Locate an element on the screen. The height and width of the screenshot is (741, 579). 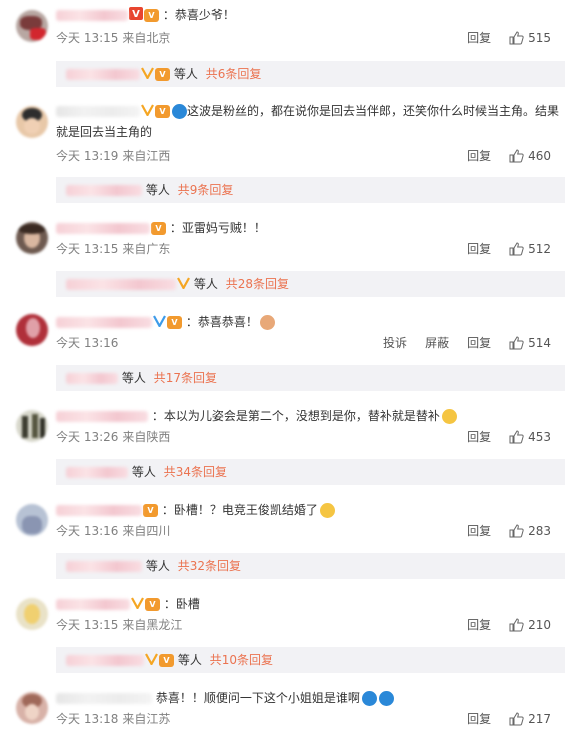
like-button: 514 is located at coordinates (530, 343).